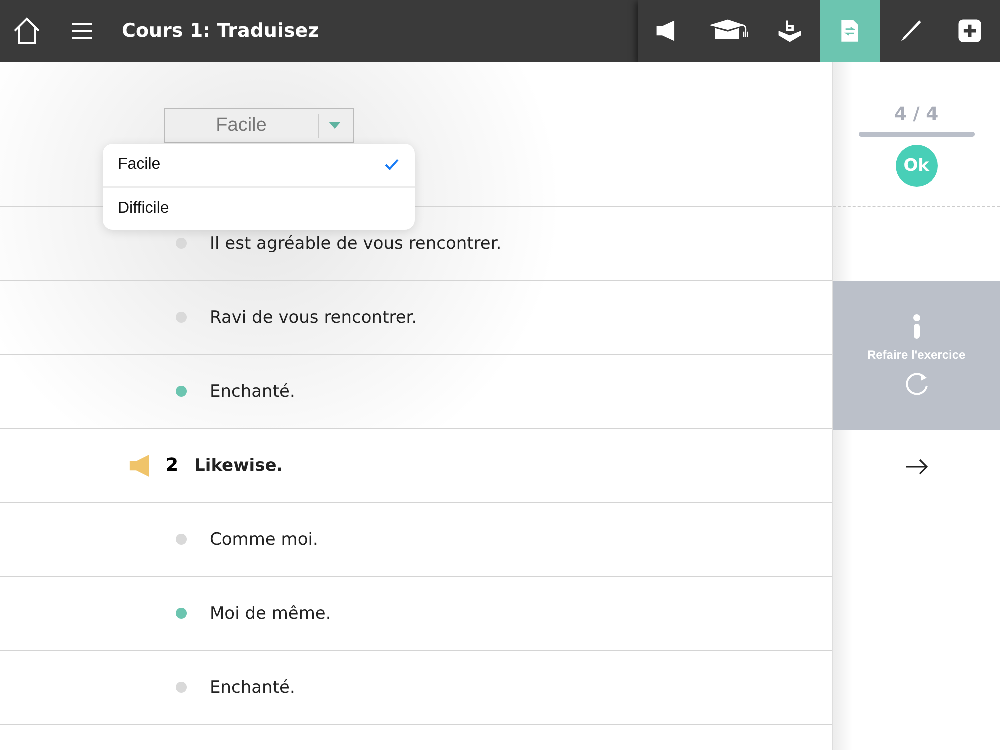 The height and width of the screenshot is (750, 1000). Describe the element at coordinates (916, 467) in the screenshot. I see `next-arrow-icon` at that location.